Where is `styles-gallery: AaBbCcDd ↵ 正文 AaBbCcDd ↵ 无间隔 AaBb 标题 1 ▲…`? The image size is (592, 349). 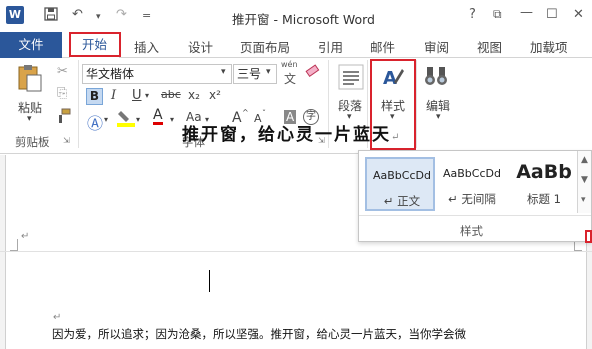
styles-gallery: AaBbCcDd ↵ 正文 AaBbCcDd ↵ 无间隔 AaBb 标题 1 ▲… is located at coordinates (475, 196).